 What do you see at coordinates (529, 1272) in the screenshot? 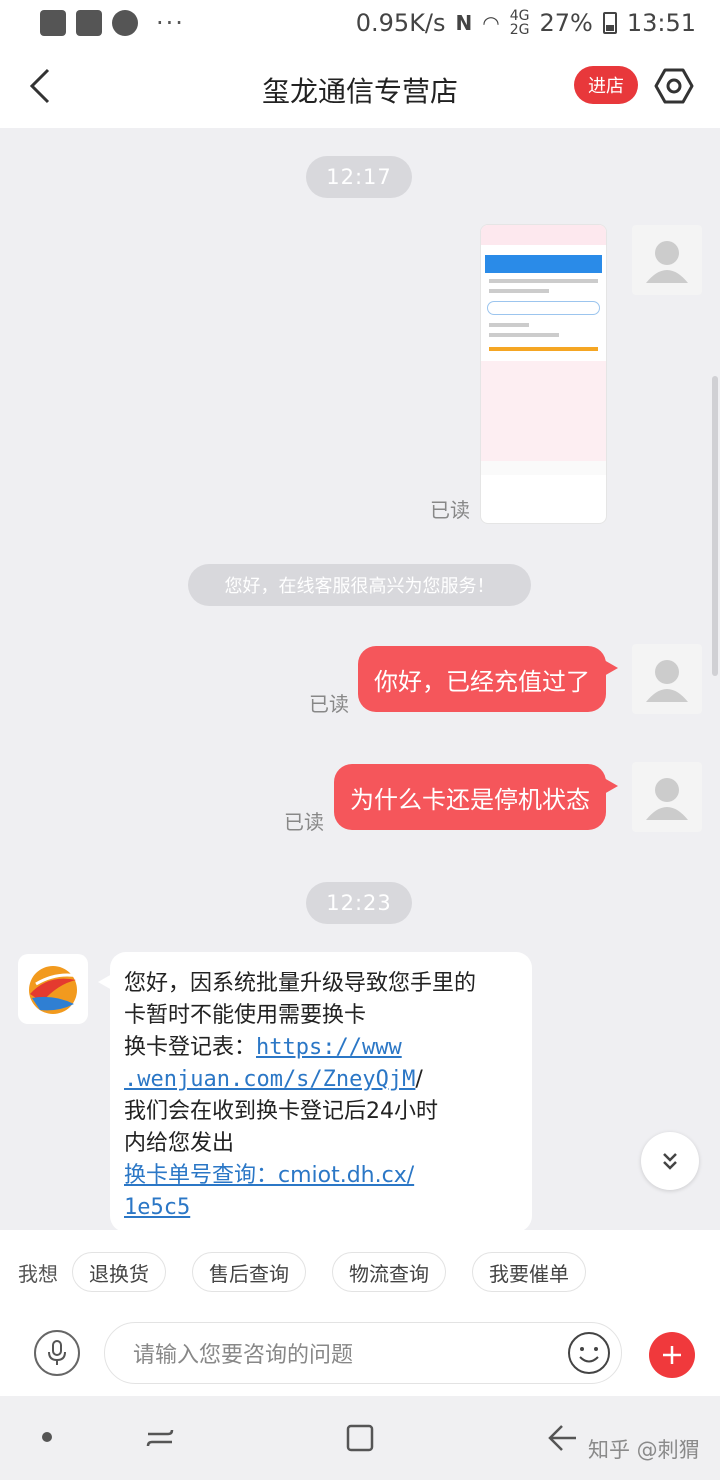
I see `chip-urge-order: 我要催单` at bounding box center [529, 1272].